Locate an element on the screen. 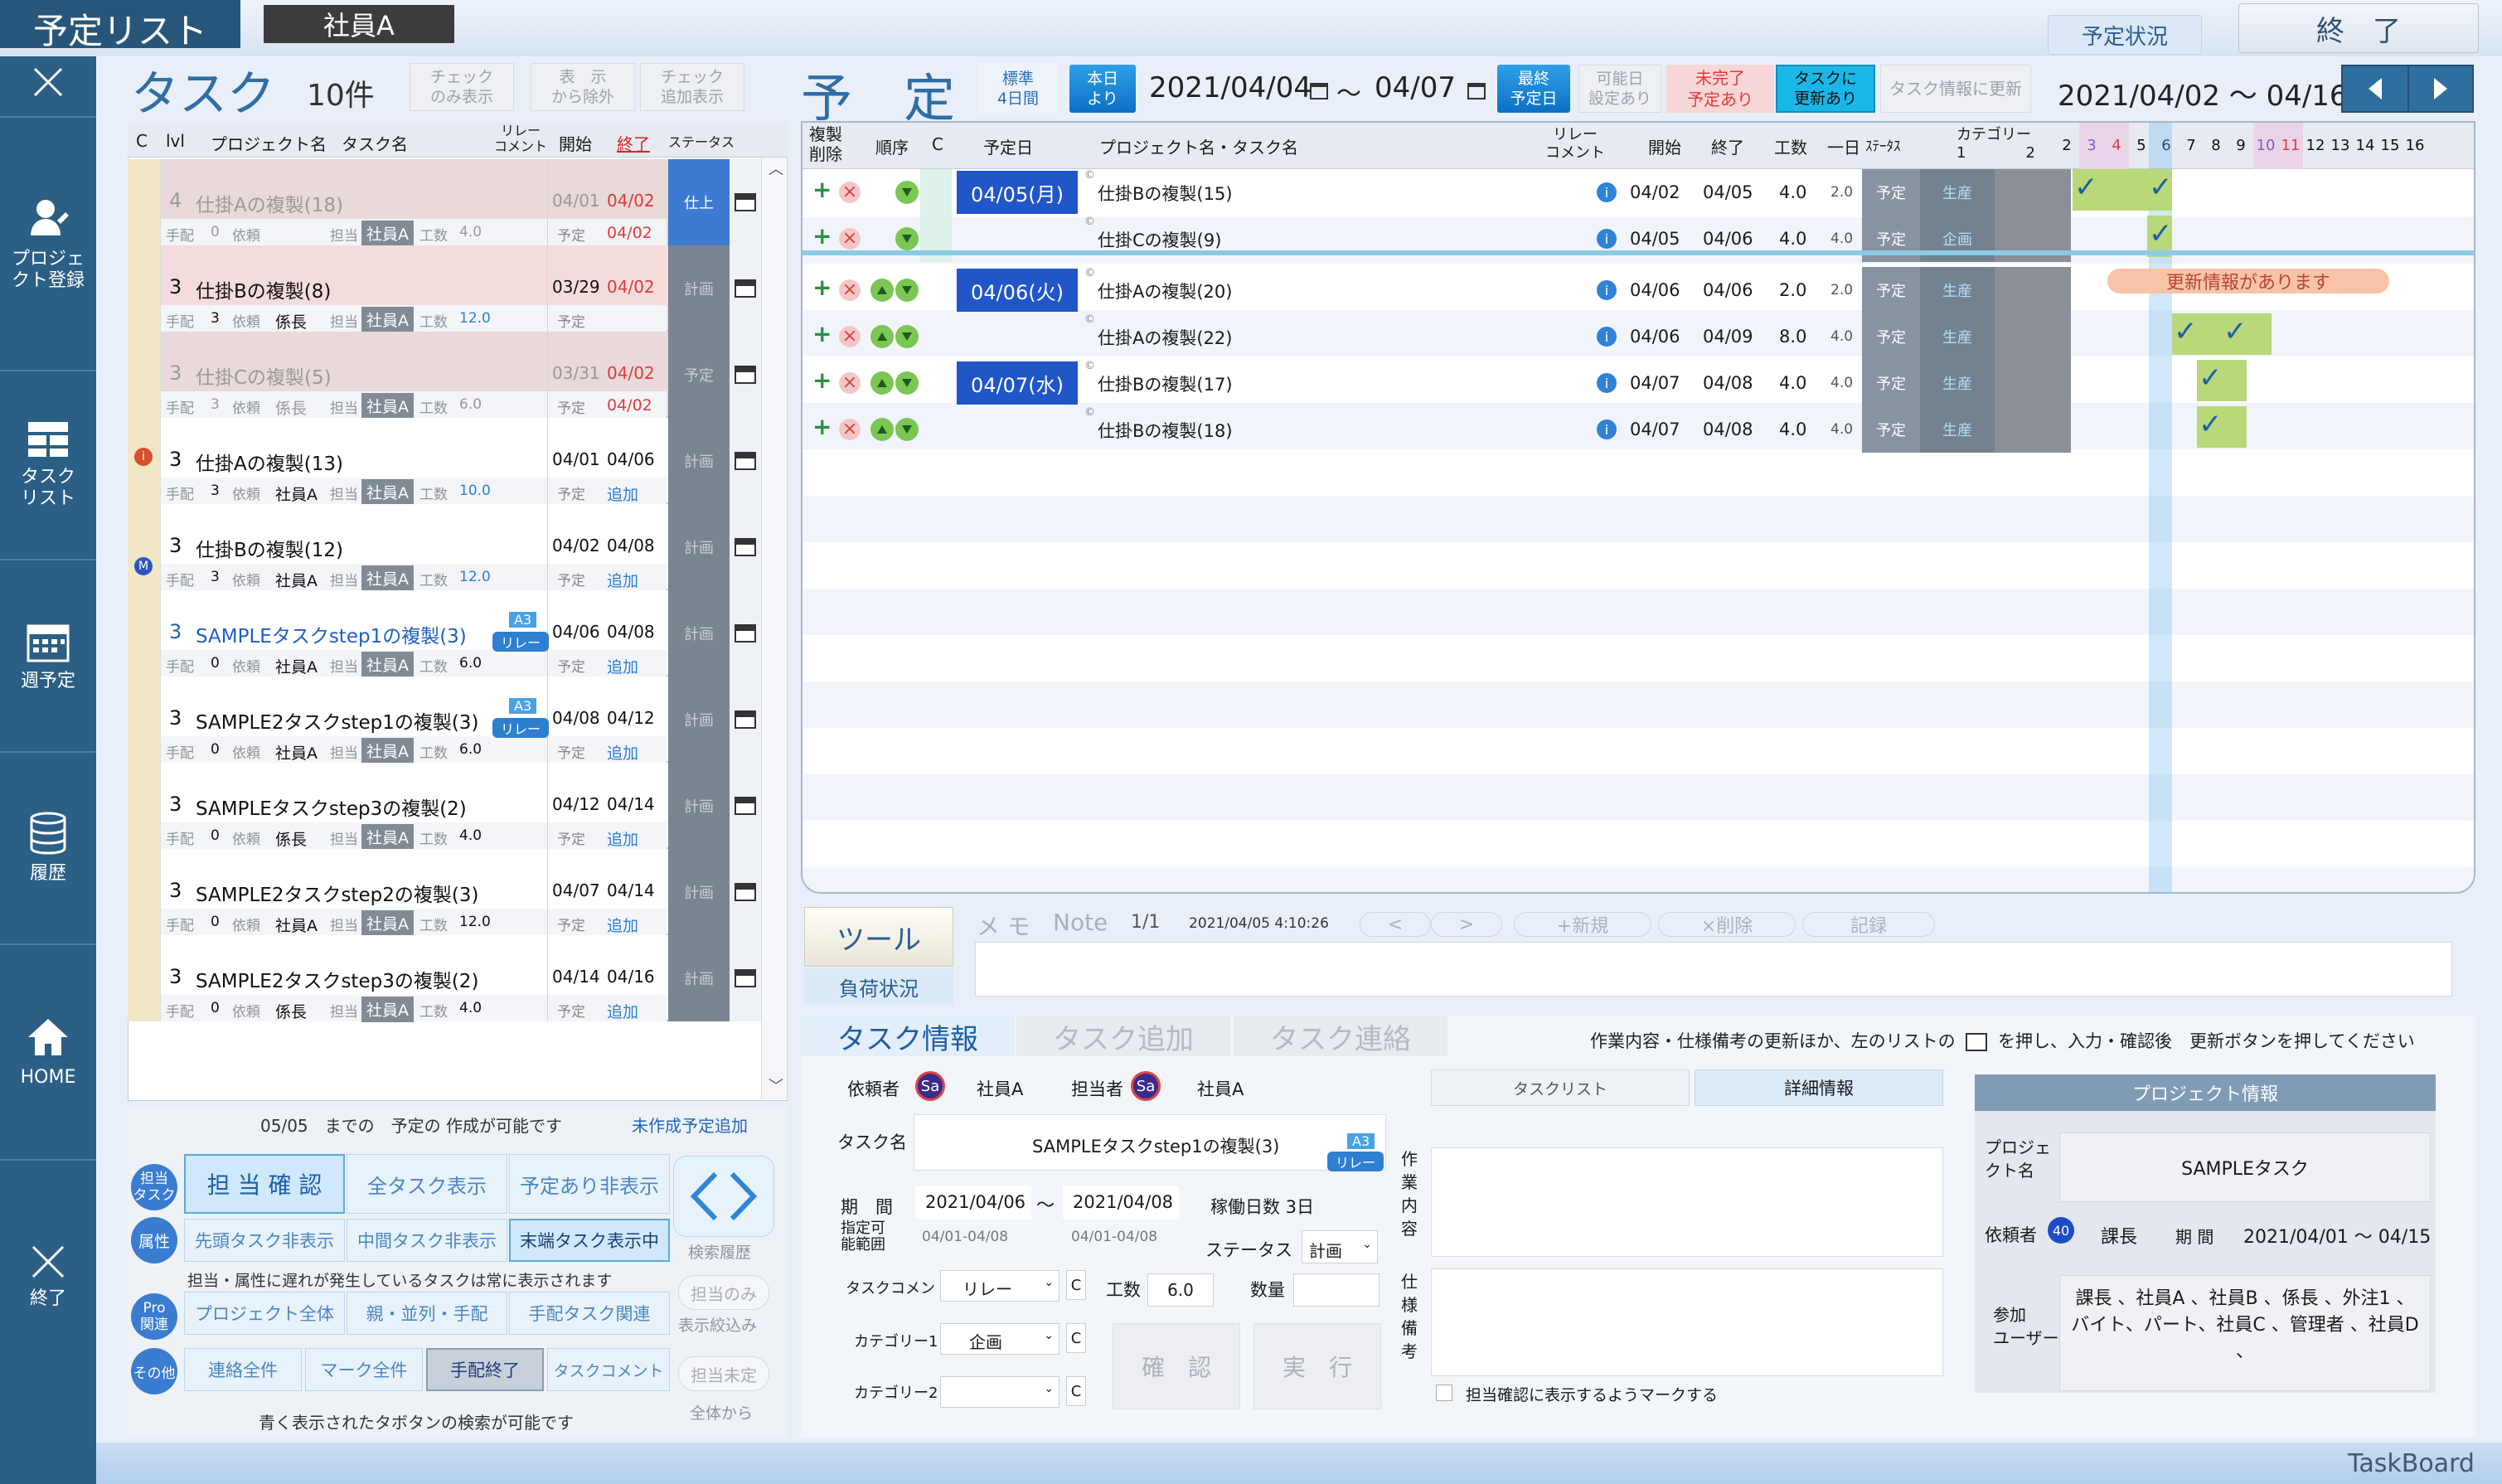 The image size is (2502, 1484). refresh-task-button: タスク情報に更新 is located at coordinates (1955, 89).